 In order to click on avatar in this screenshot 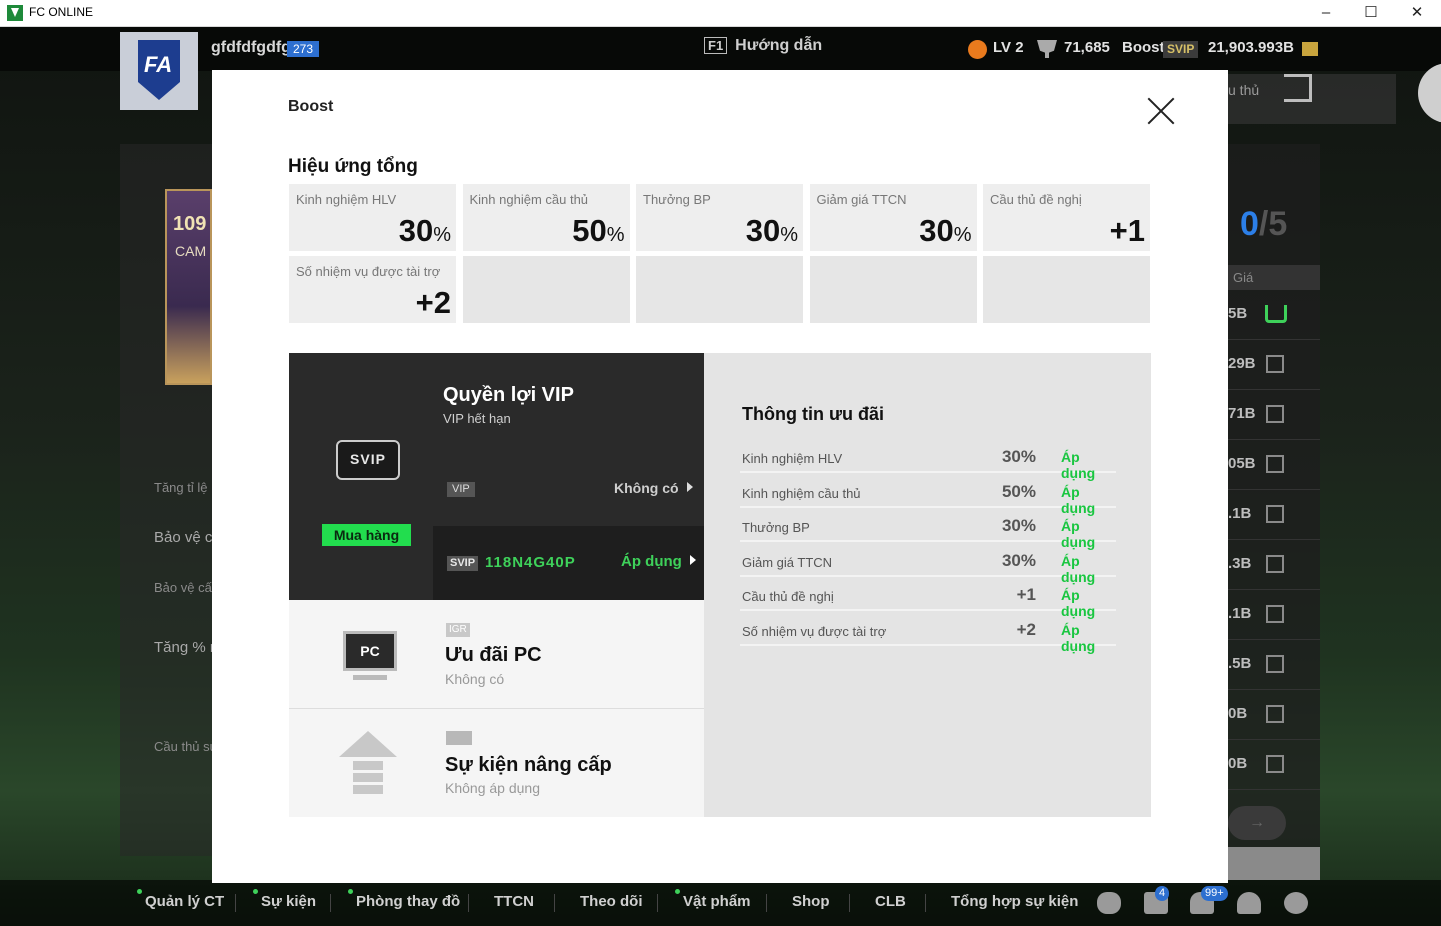, I will do `click(1429, 93)`.